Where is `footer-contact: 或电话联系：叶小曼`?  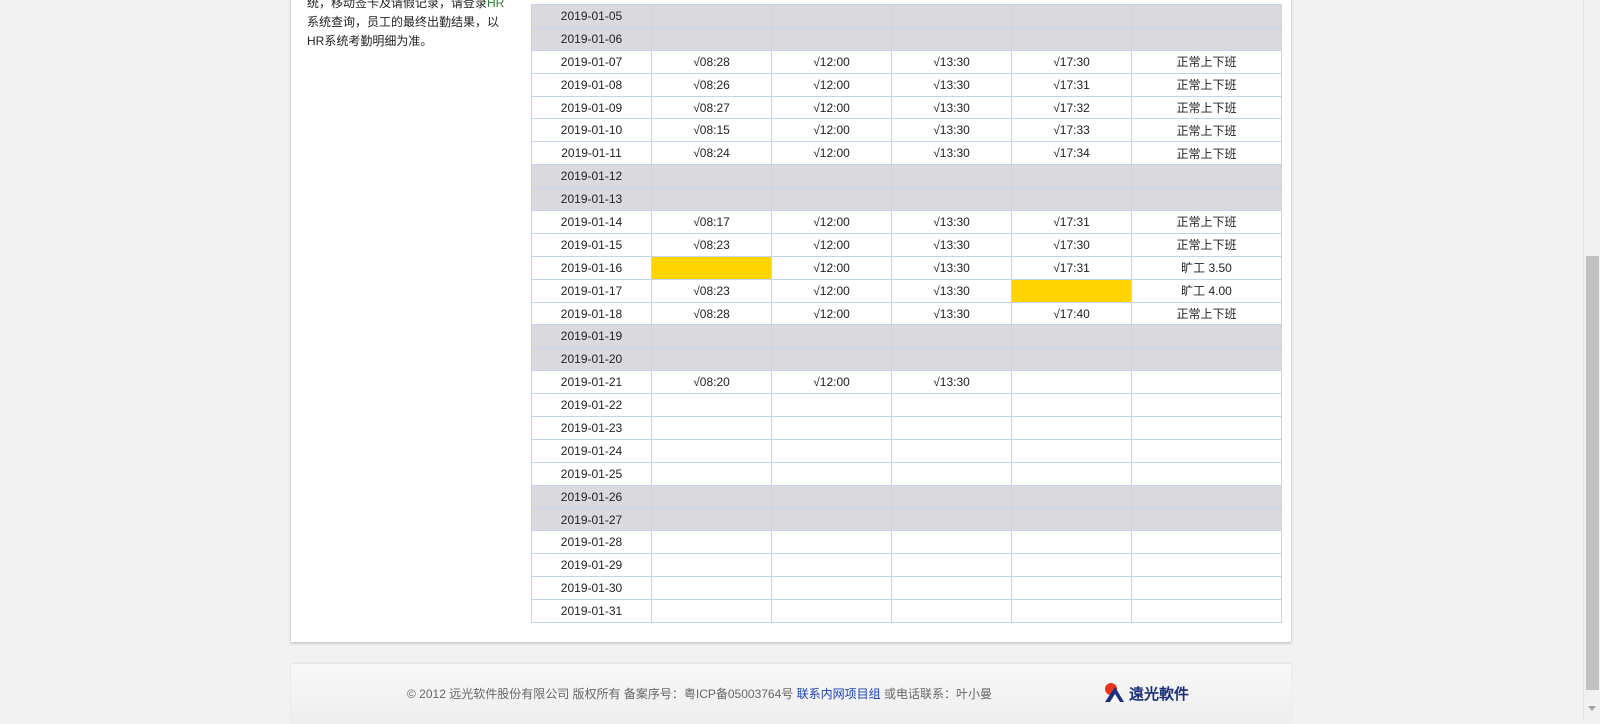 footer-contact: 或电话联系：叶小曼 is located at coordinates (937, 694).